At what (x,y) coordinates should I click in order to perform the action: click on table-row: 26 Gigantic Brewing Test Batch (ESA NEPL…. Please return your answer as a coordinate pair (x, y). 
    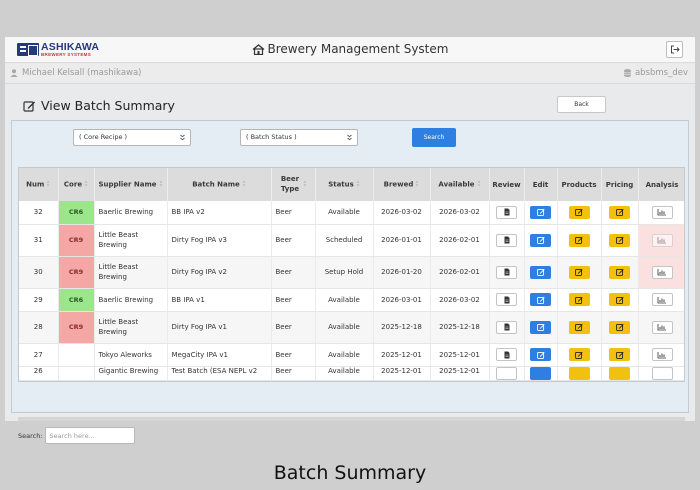
    Looking at the image, I should click on (351, 373).